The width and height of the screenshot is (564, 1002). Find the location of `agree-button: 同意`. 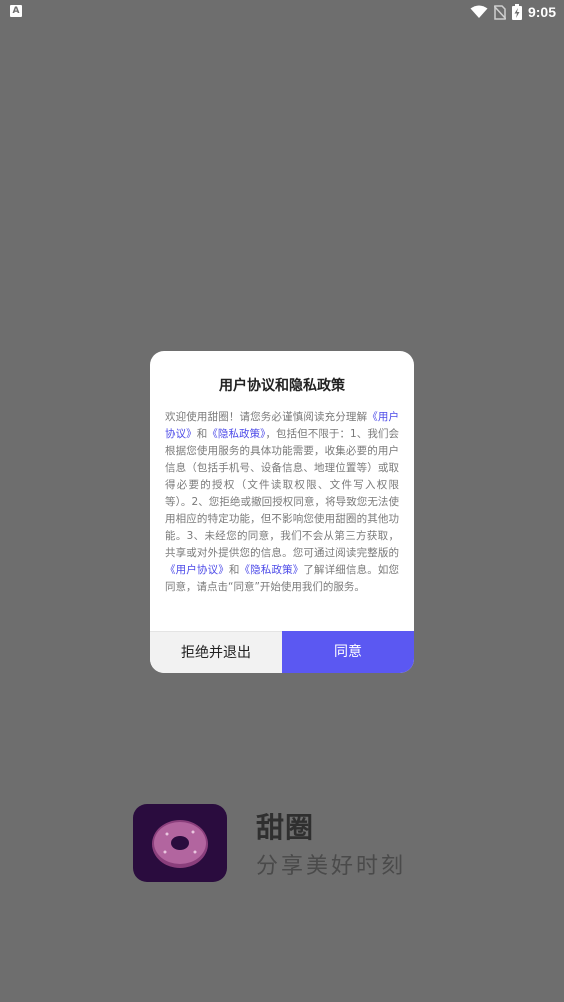

agree-button: 同意 is located at coordinates (348, 652).